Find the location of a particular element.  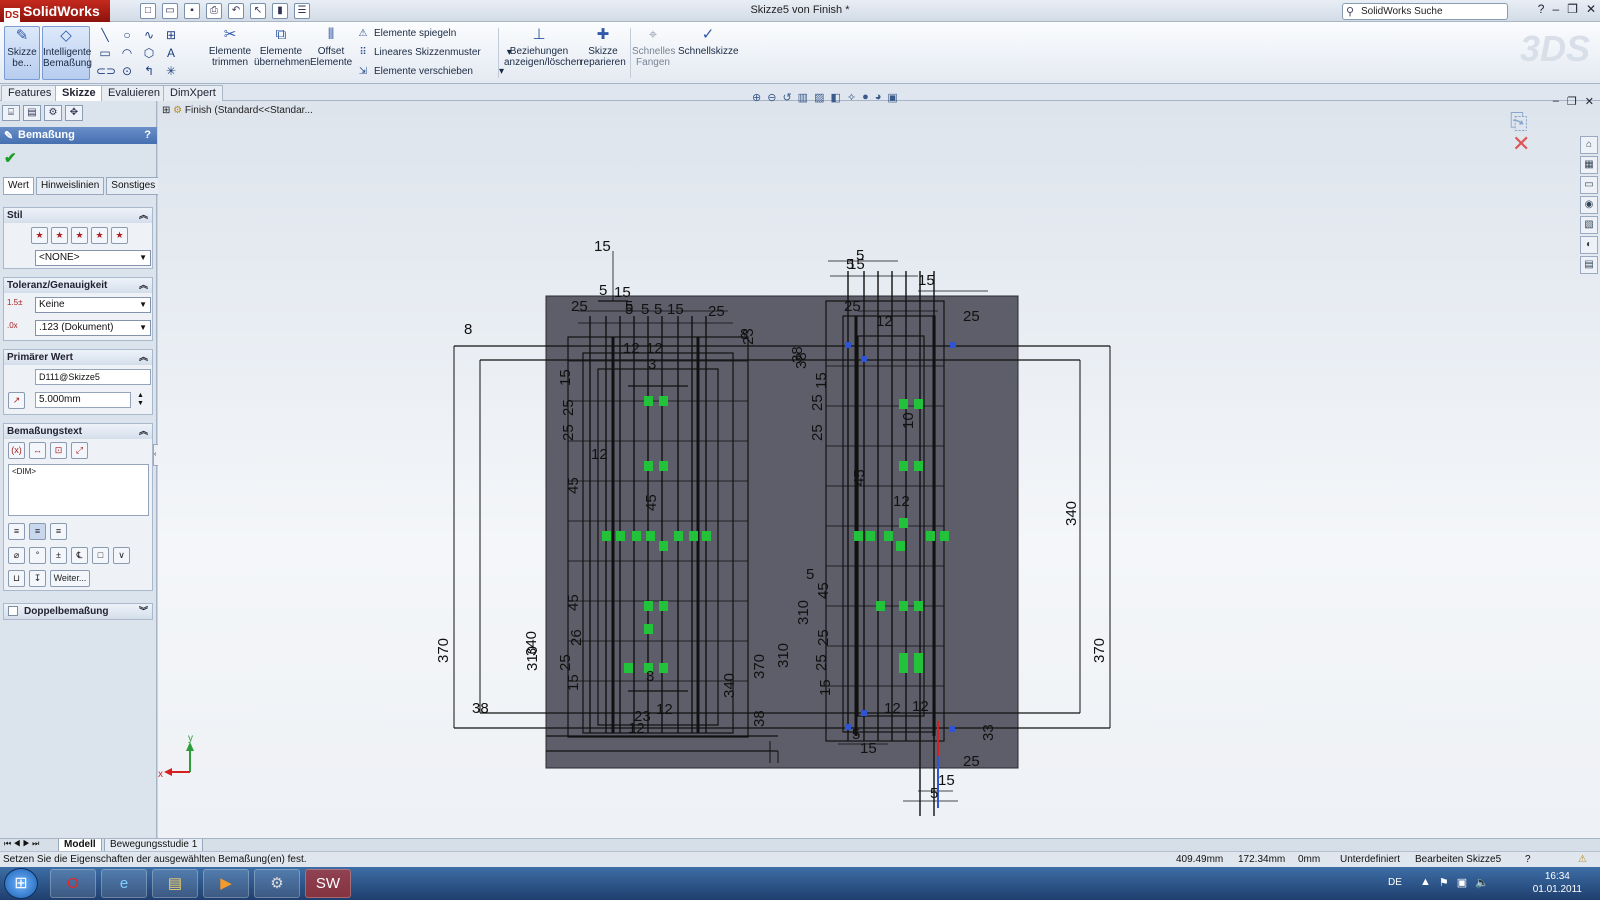

dimension-value-field: 5.000mm is located at coordinates (83, 400).